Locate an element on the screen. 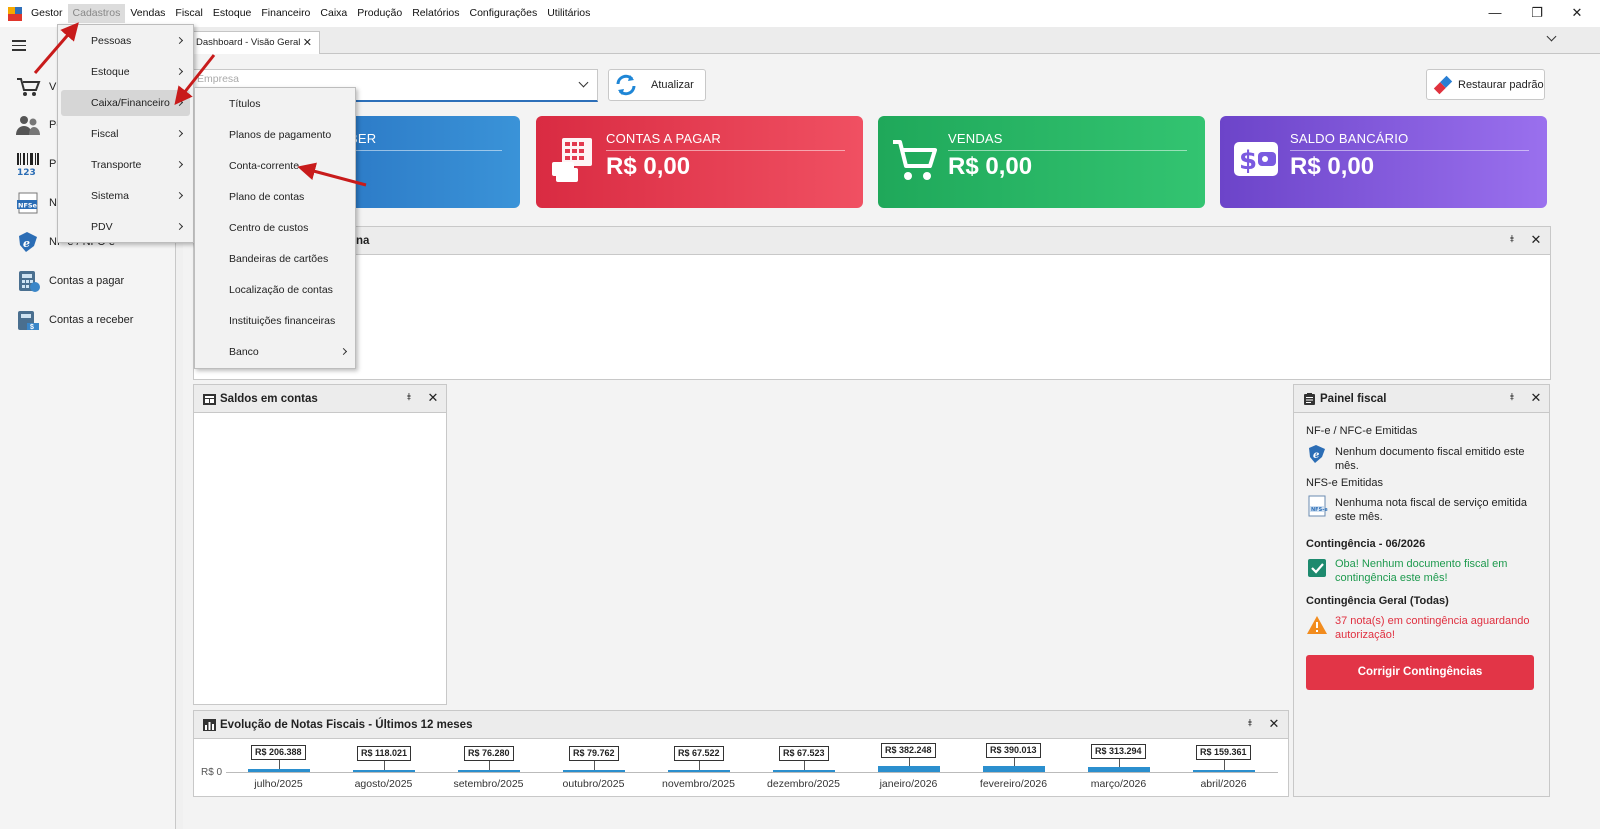 The image size is (1600, 829). menu-cadastros: Cadastros is located at coordinates (96, 13).